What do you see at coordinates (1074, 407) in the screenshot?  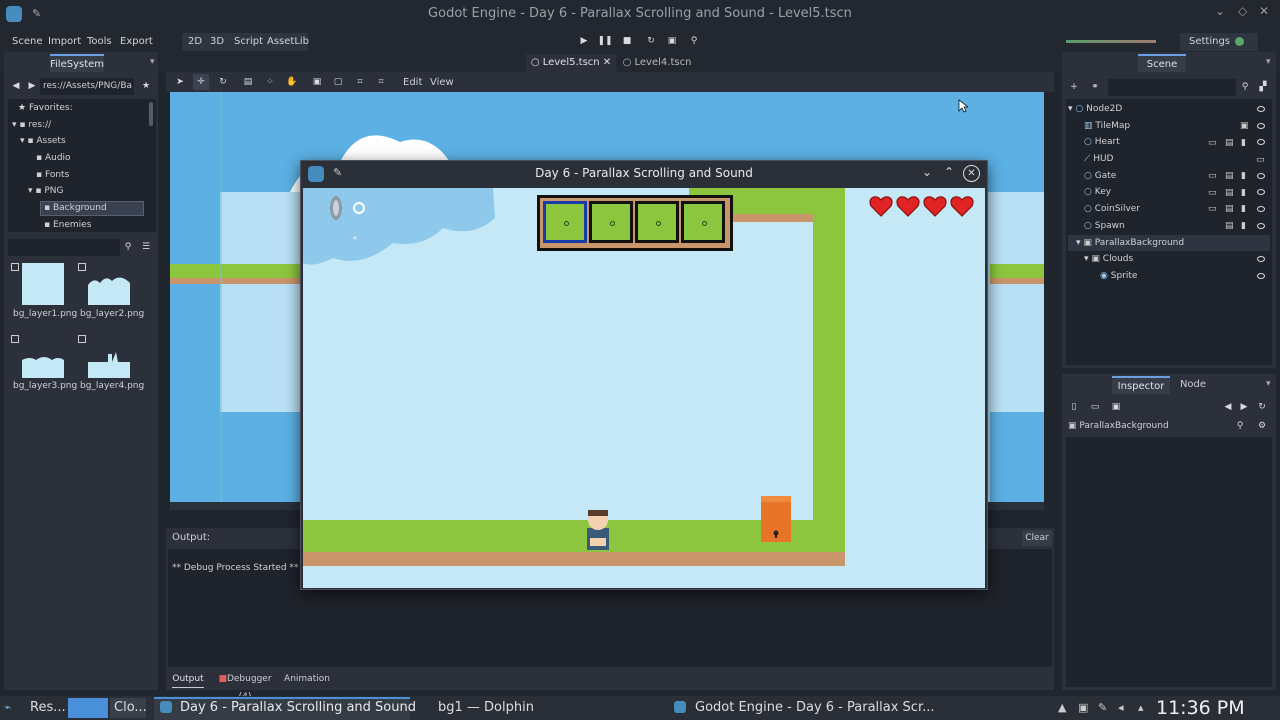 I see `new-resource-icon: ▯` at bounding box center [1074, 407].